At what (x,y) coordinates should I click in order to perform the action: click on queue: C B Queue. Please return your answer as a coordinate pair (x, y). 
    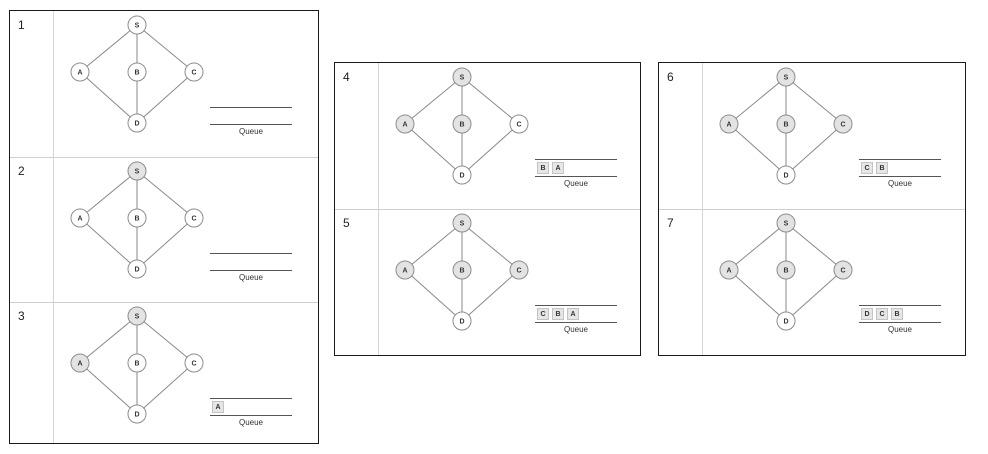
    Looking at the image, I should click on (900, 176).